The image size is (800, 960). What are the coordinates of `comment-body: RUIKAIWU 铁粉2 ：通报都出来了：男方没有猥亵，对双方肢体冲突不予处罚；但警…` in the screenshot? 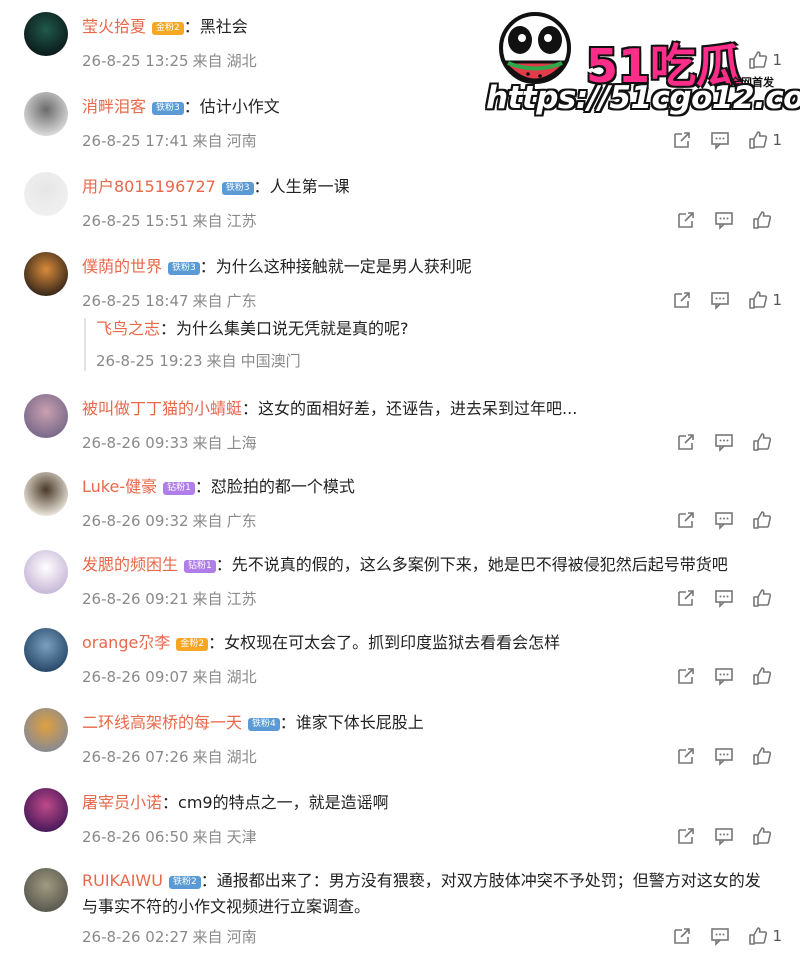 It's located at (427, 894).